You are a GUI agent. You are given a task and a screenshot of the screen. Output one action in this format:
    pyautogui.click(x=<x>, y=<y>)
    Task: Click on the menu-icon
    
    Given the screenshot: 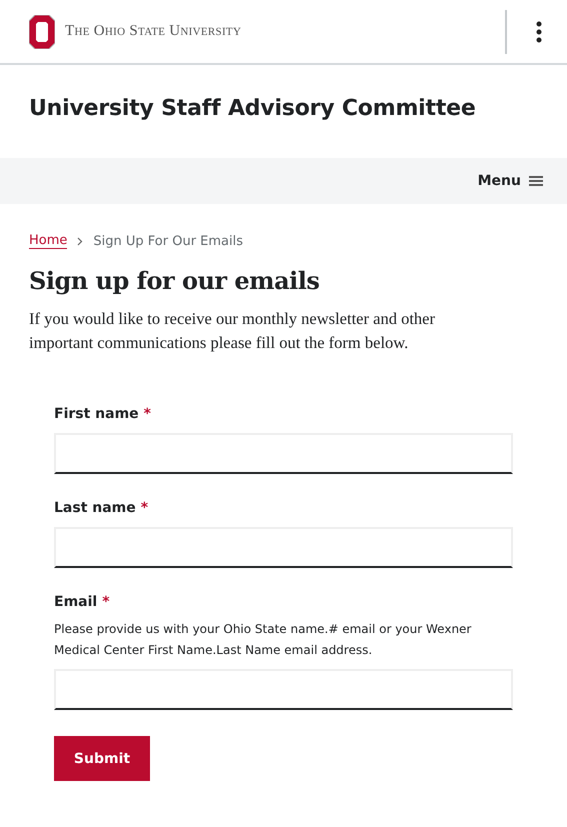 What is the action you would take?
    pyautogui.click(x=536, y=181)
    